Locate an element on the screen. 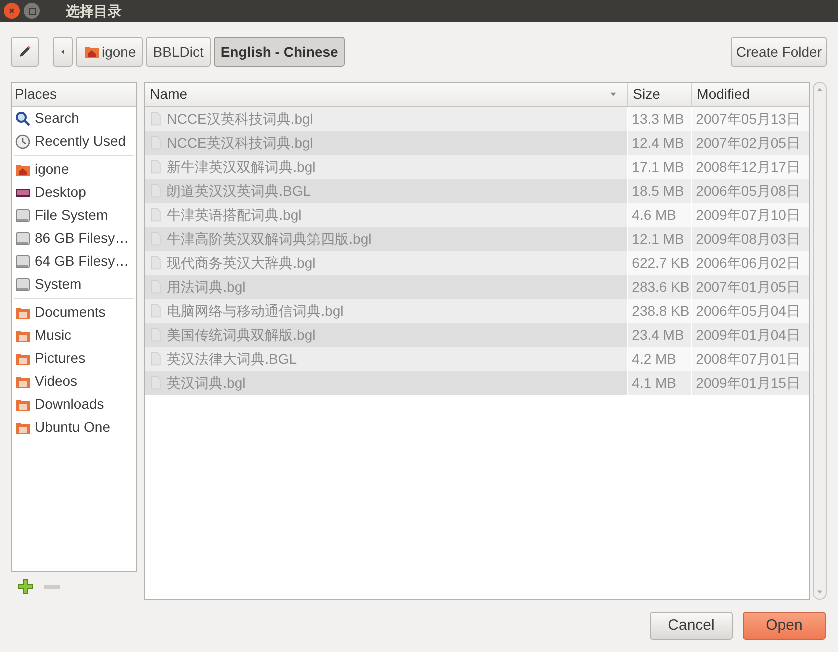  table-cell-text: 2009年01月15日 is located at coordinates (748, 383).